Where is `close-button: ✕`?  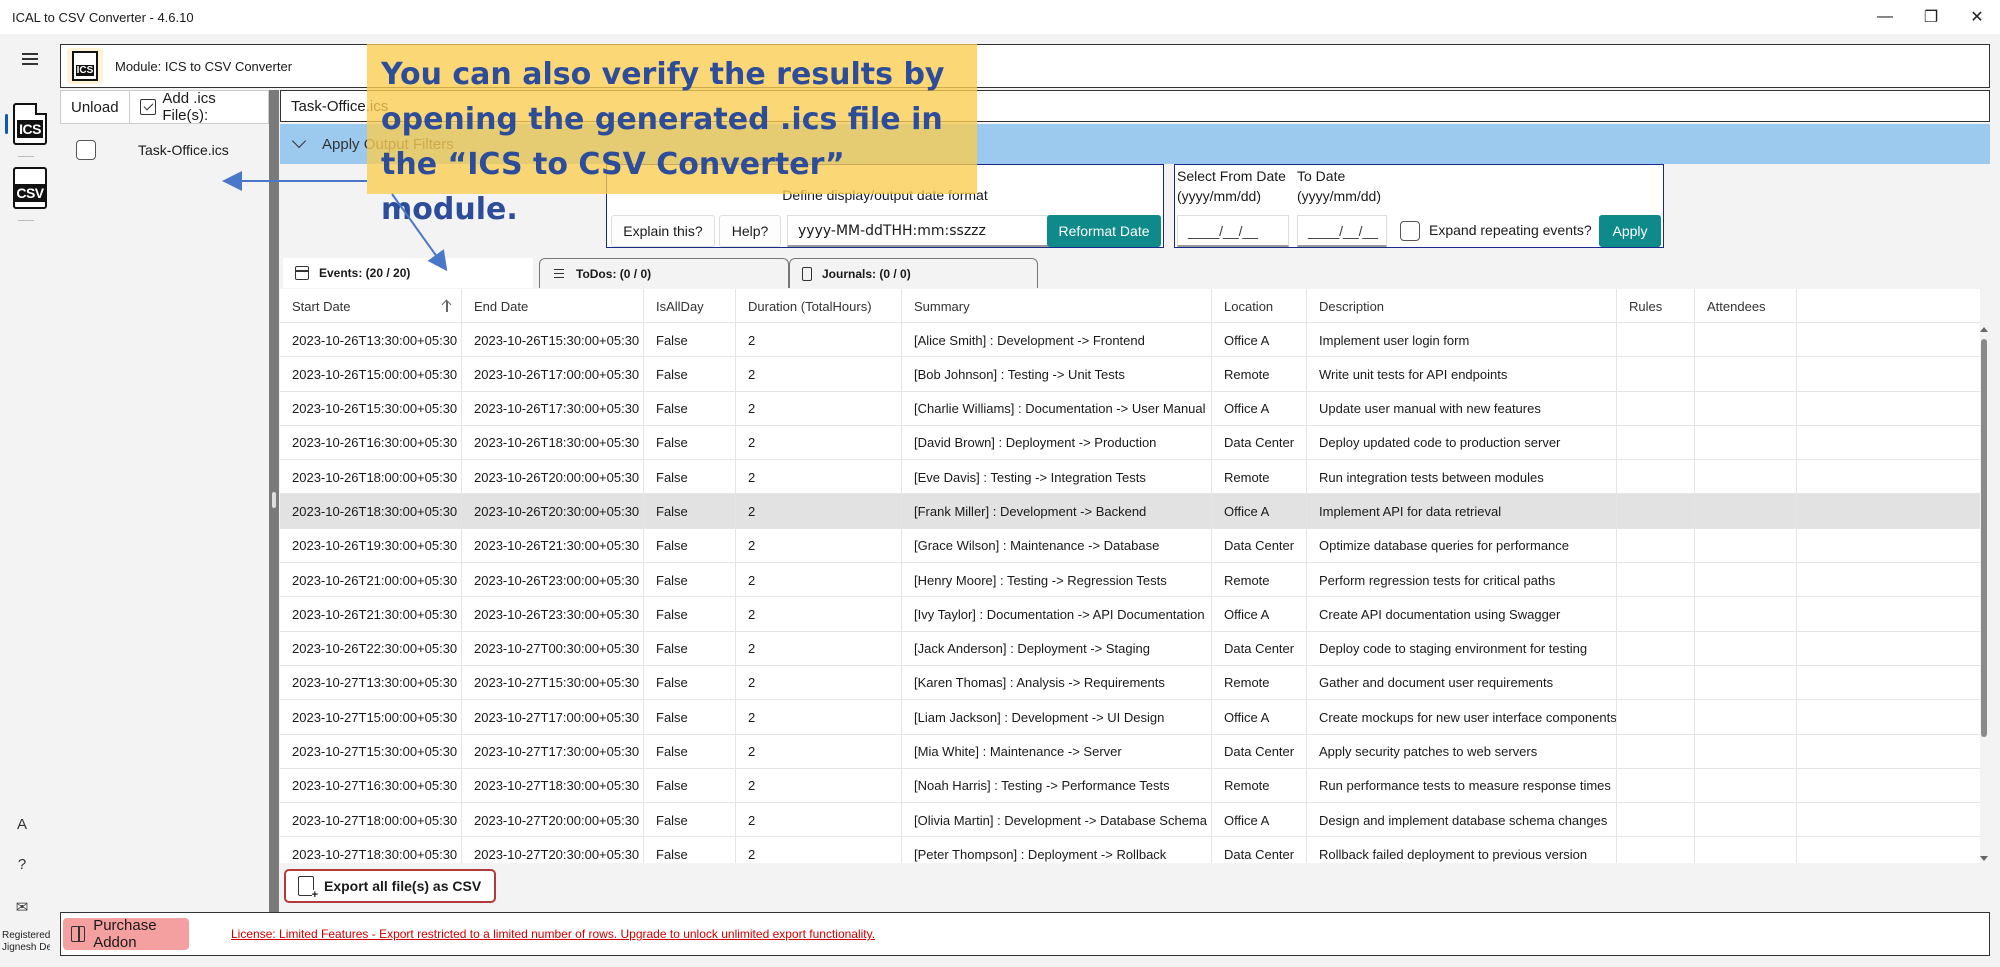 close-button: ✕ is located at coordinates (1977, 17).